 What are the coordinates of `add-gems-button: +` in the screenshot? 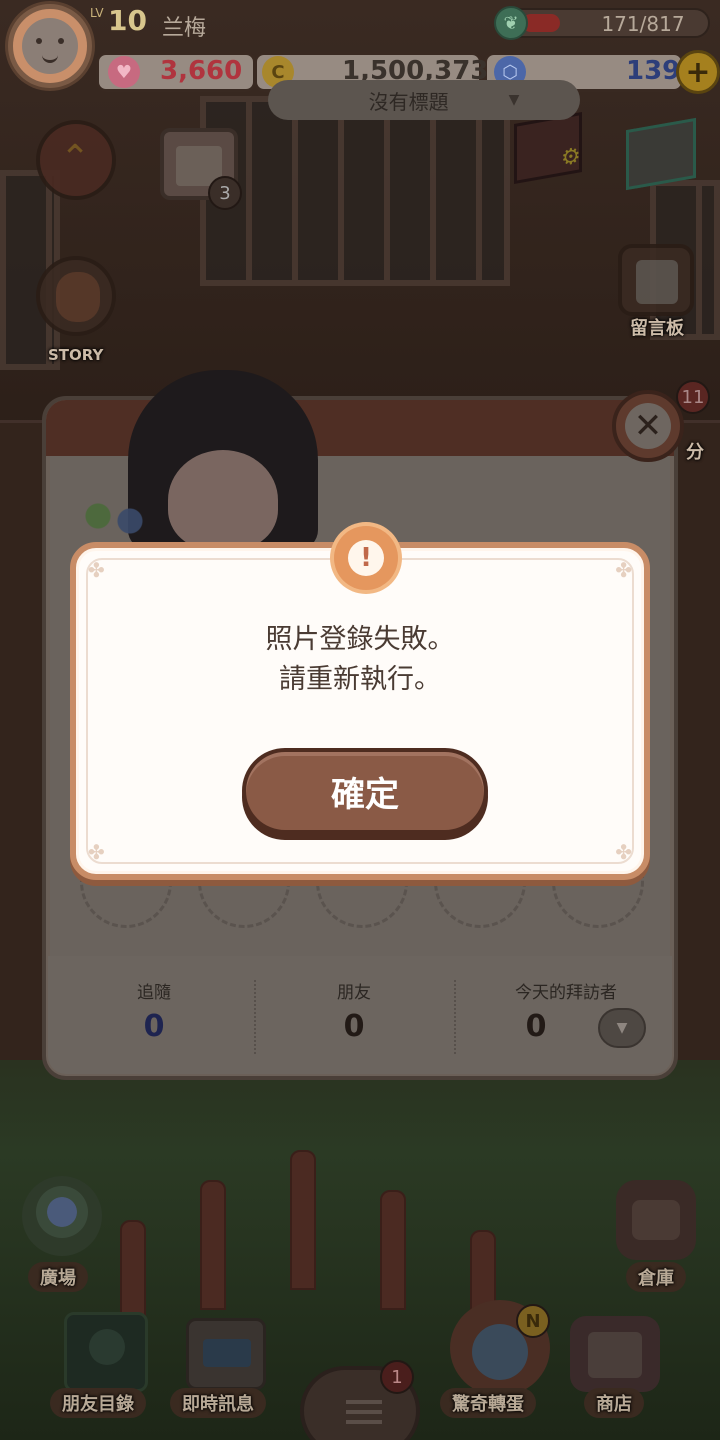 It's located at (698, 72).